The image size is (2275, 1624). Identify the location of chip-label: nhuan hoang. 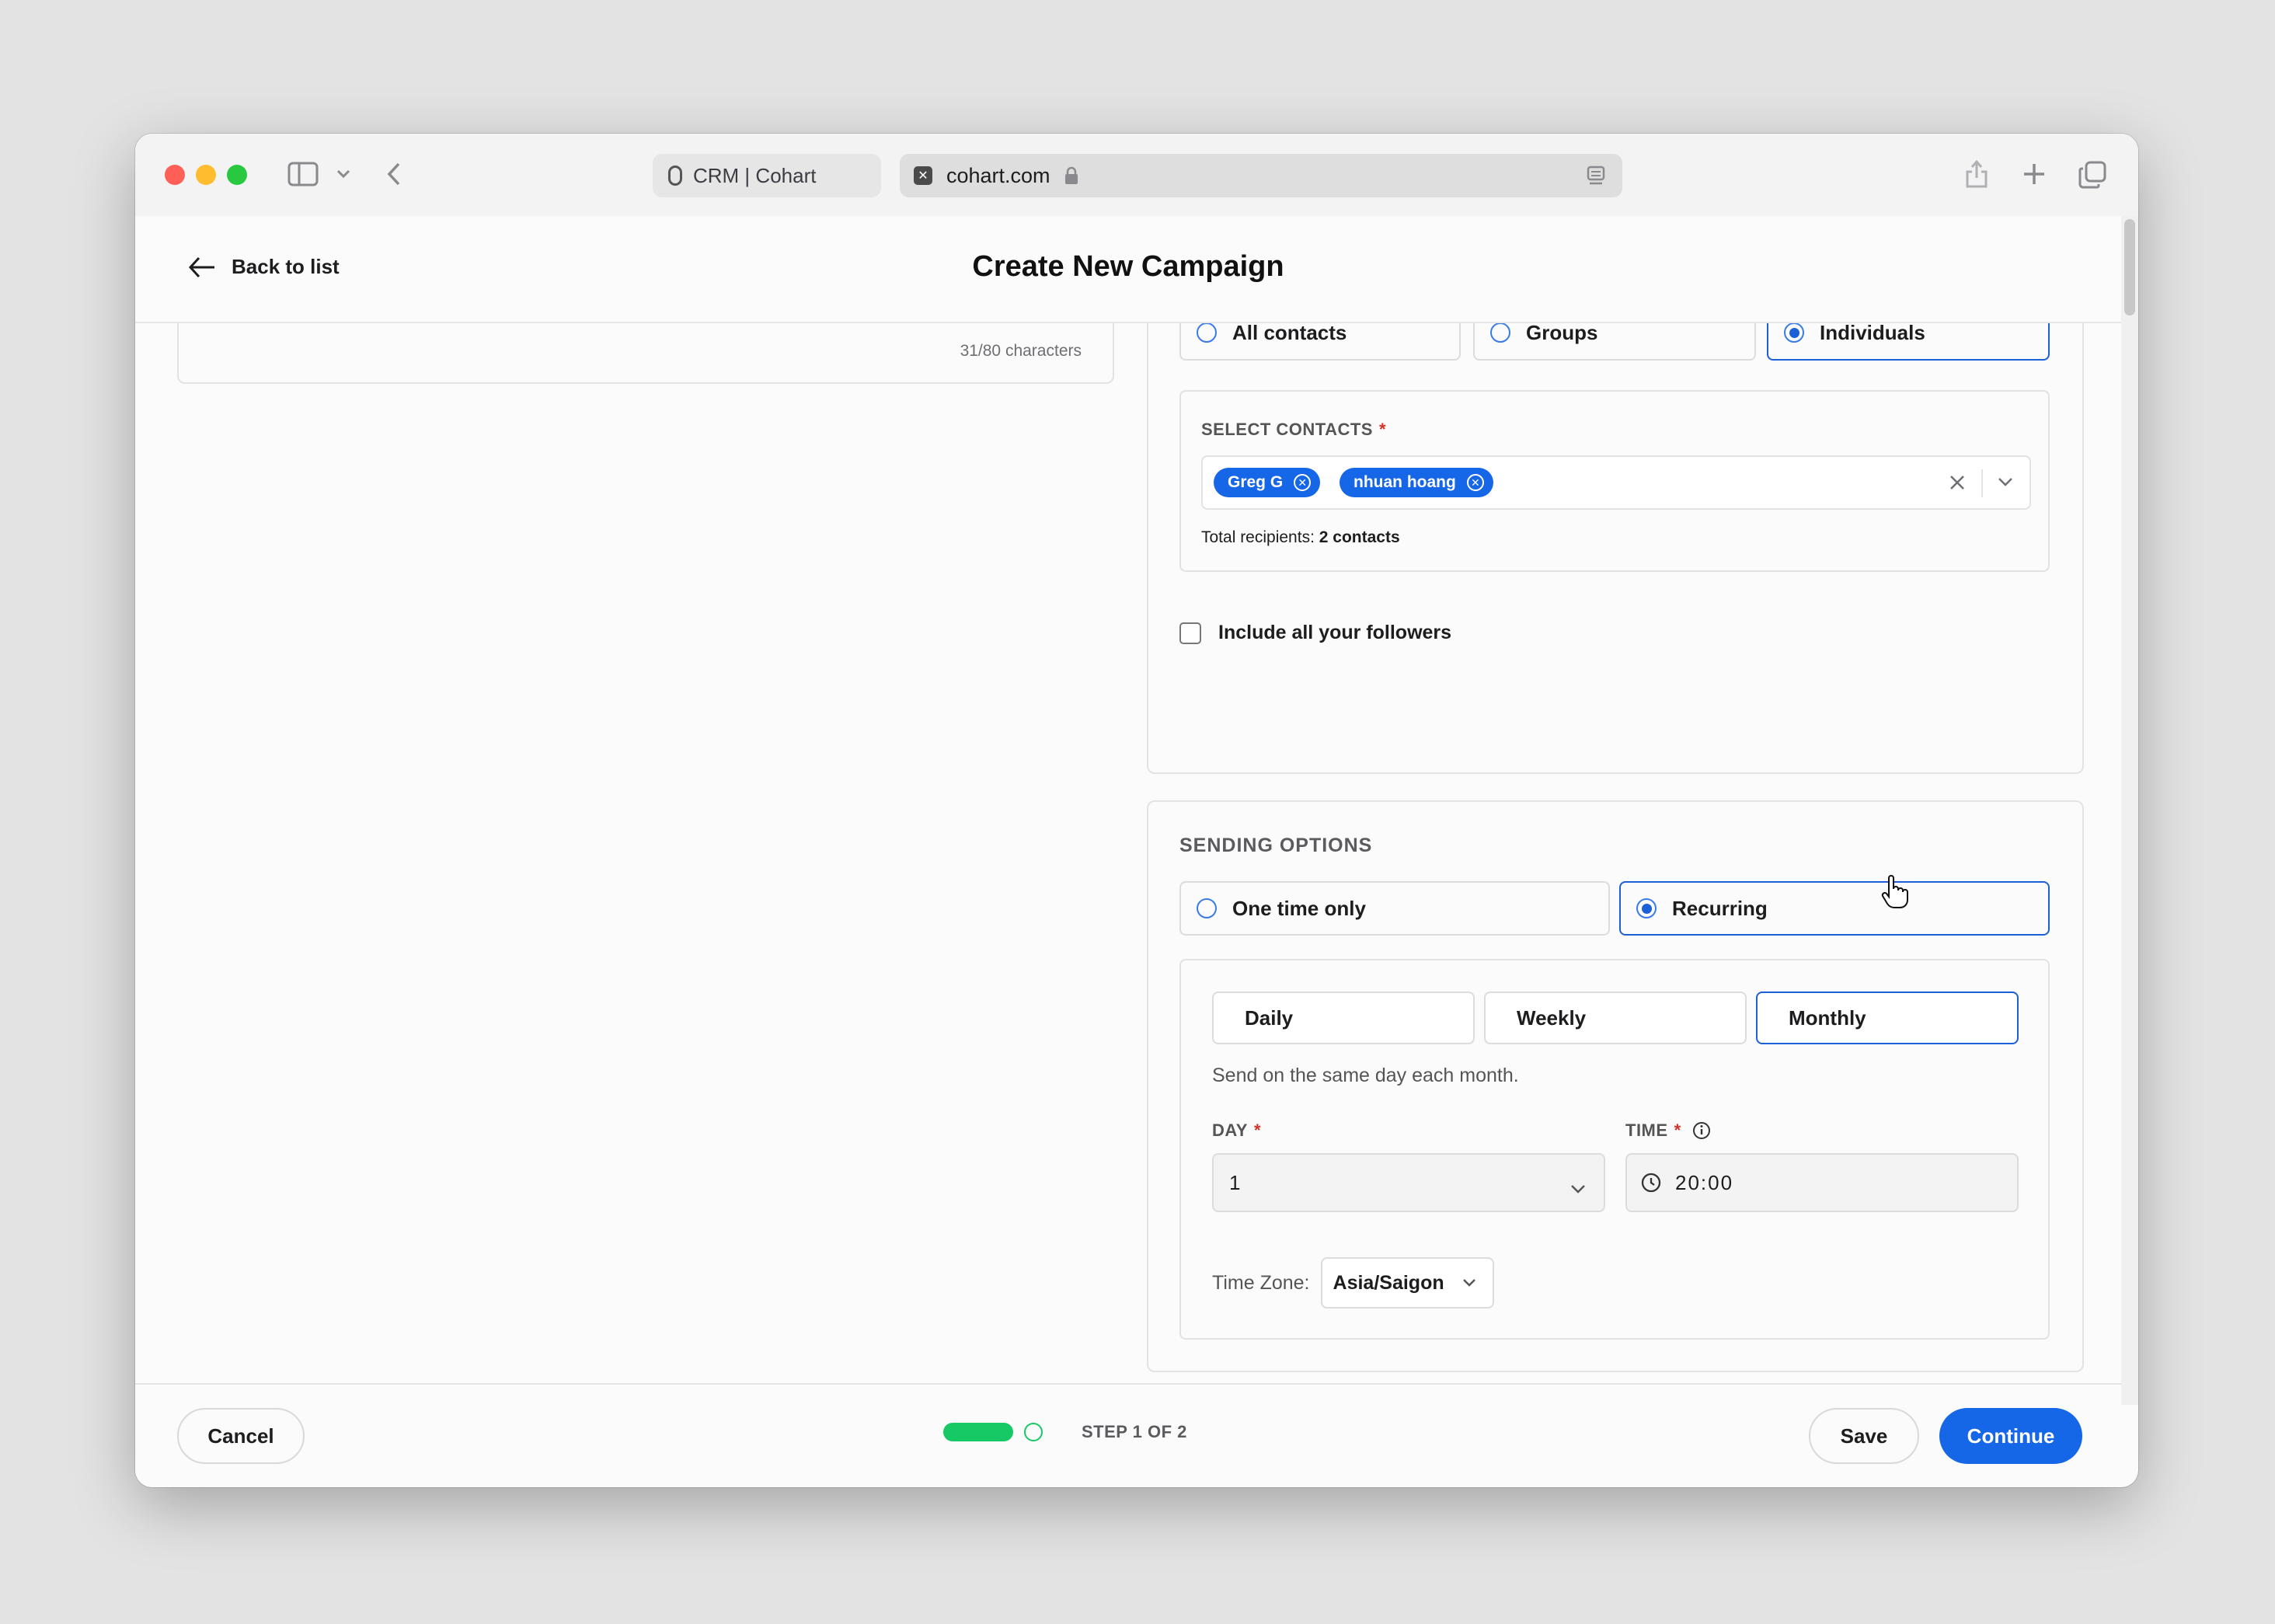
(1405, 482).